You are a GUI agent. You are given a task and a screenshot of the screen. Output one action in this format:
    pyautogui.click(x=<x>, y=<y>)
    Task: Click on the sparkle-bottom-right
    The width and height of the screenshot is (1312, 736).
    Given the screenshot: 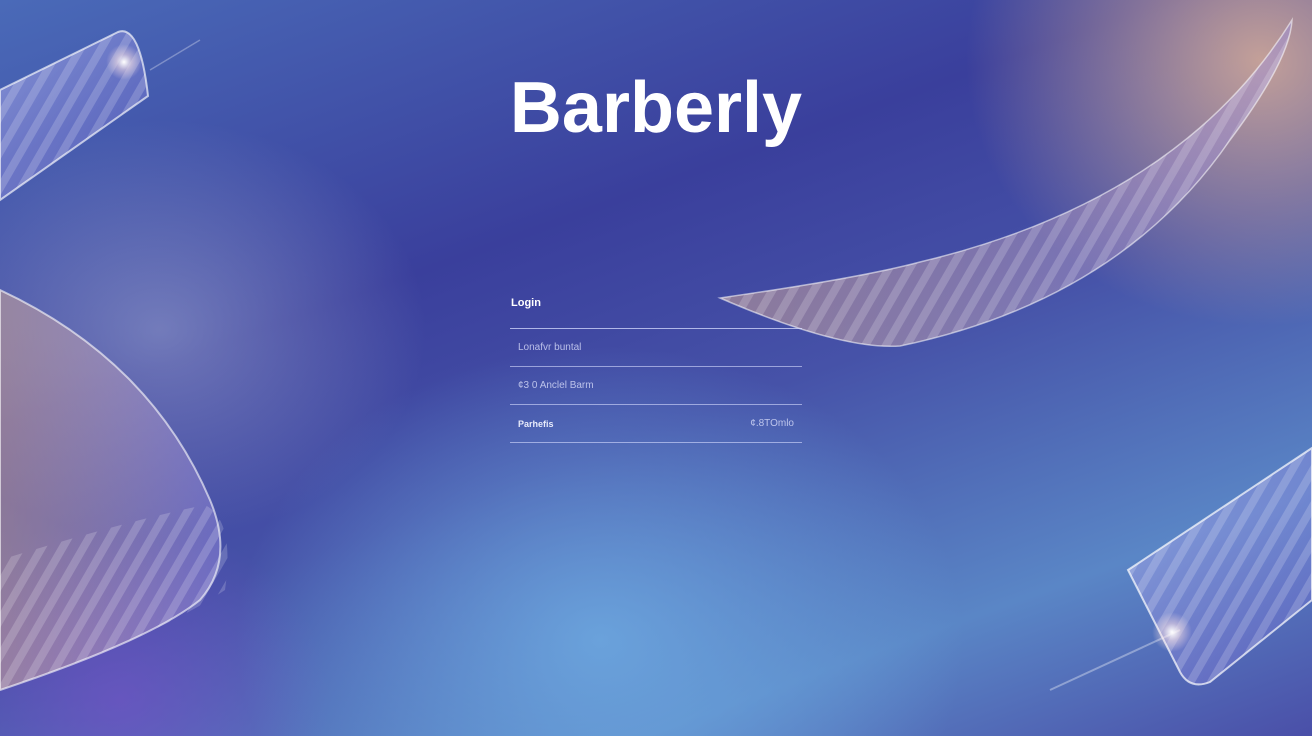 What is the action you would take?
    pyautogui.click(x=1172, y=632)
    